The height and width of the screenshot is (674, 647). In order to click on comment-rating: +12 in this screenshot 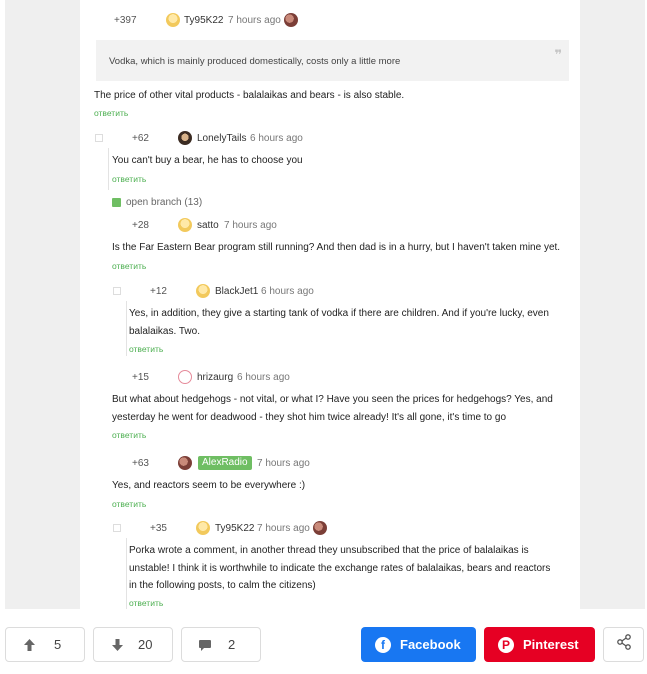, I will do `click(158, 291)`.